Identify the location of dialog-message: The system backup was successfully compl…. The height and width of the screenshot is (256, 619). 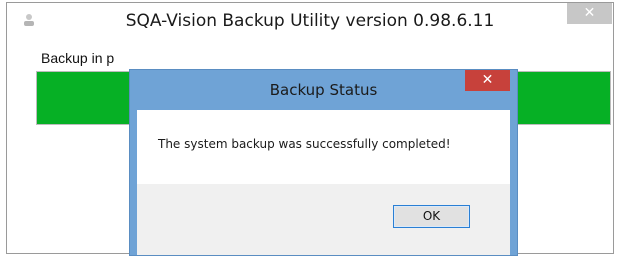
(304, 144).